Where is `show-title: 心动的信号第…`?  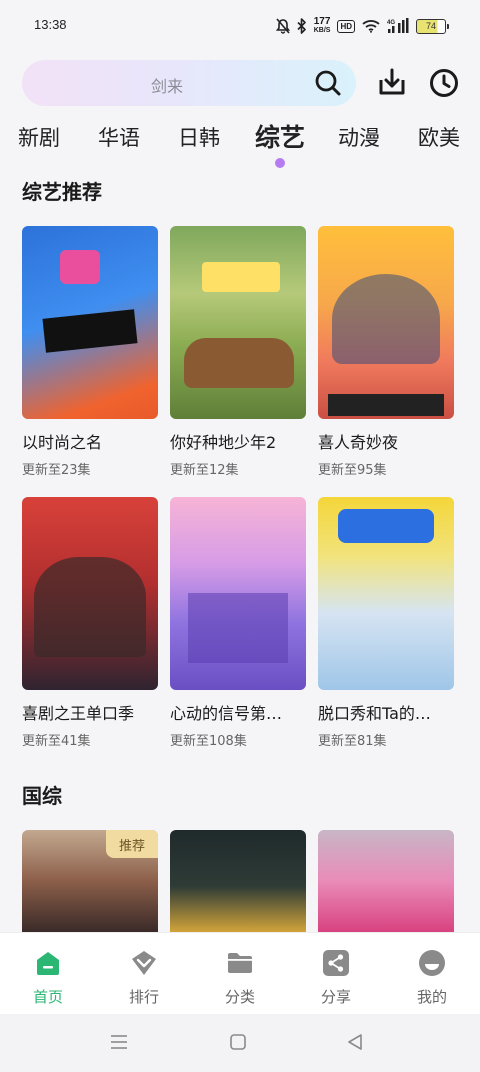 show-title: 心动的信号第… is located at coordinates (226, 713).